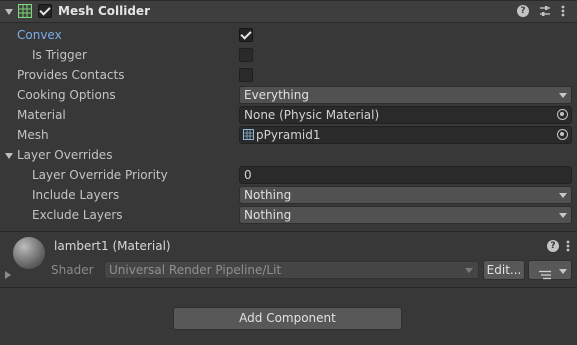 The height and width of the screenshot is (345, 577). Describe the element at coordinates (405, 215) in the screenshot. I see `exclude-layers-dropdown: Nothing` at that location.